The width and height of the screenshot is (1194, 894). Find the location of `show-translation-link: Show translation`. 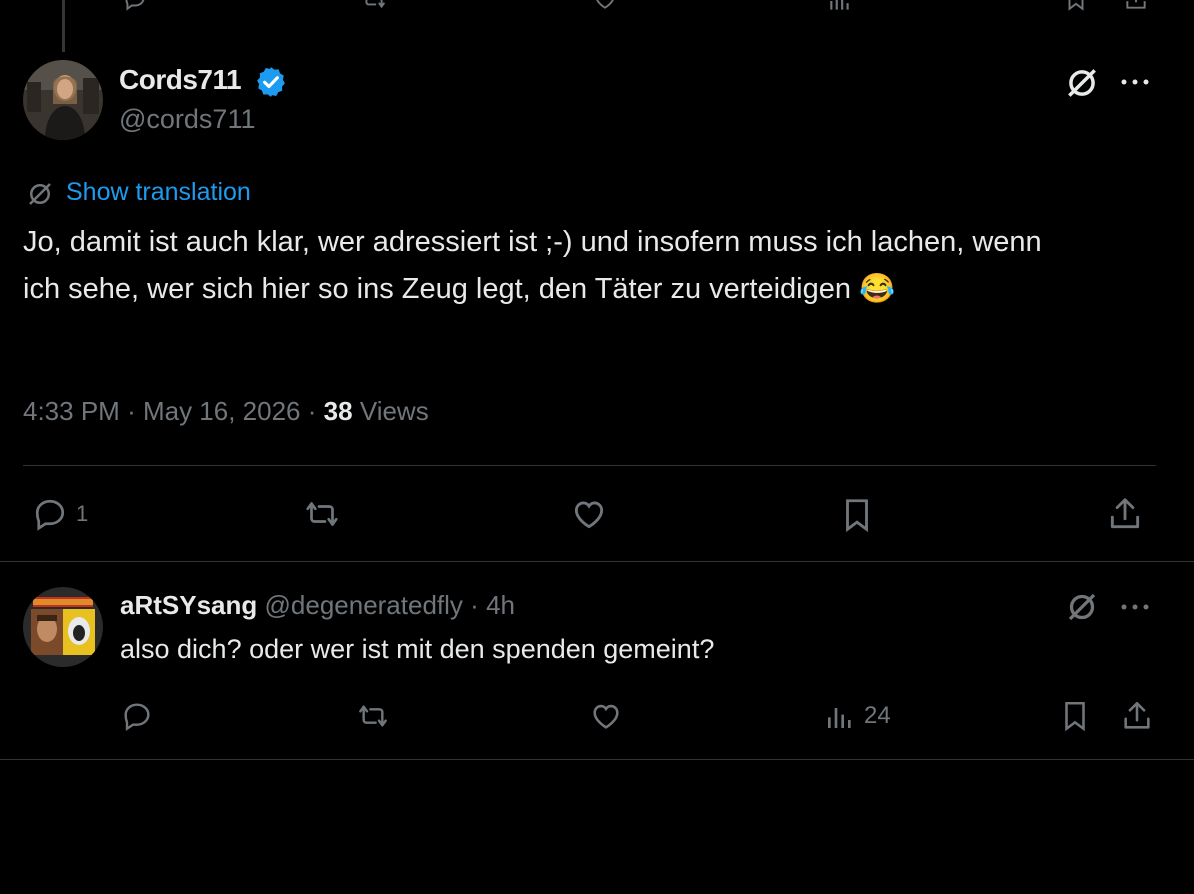

show-translation-link: Show translation is located at coordinates (158, 192).